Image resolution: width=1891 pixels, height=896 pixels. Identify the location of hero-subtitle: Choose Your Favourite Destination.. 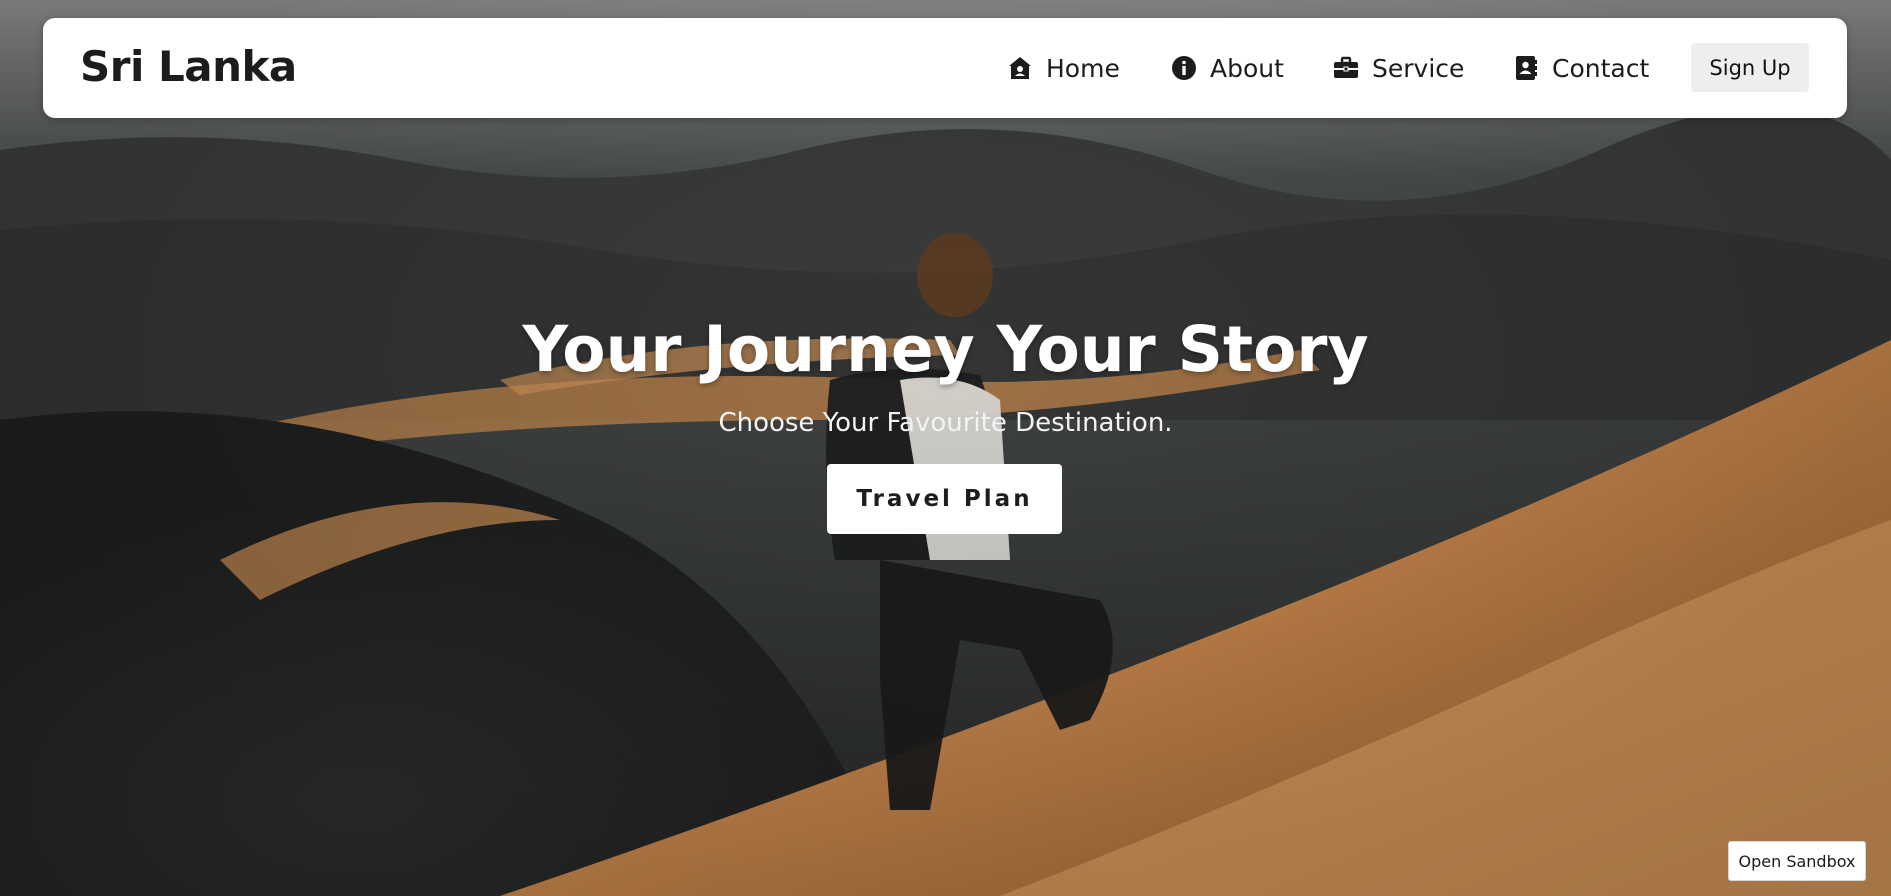
(945, 423).